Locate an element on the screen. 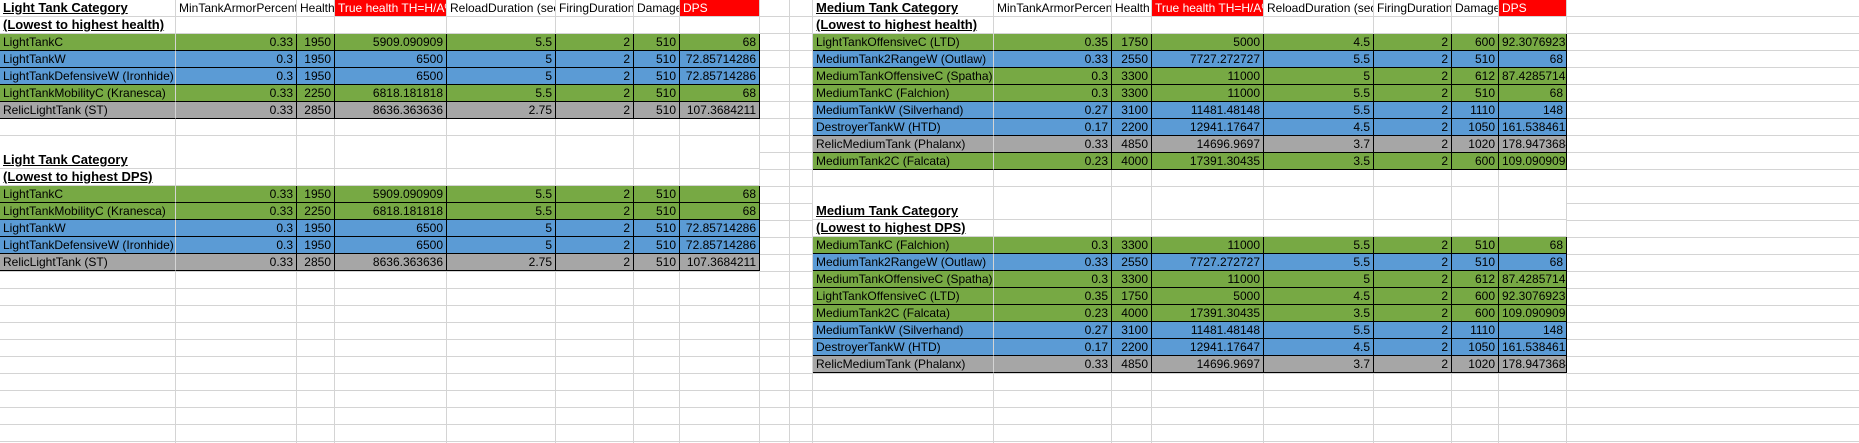 This screenshot has width=1859, height=443. value-cell: 1750 is located at coordinates (1132, 42).